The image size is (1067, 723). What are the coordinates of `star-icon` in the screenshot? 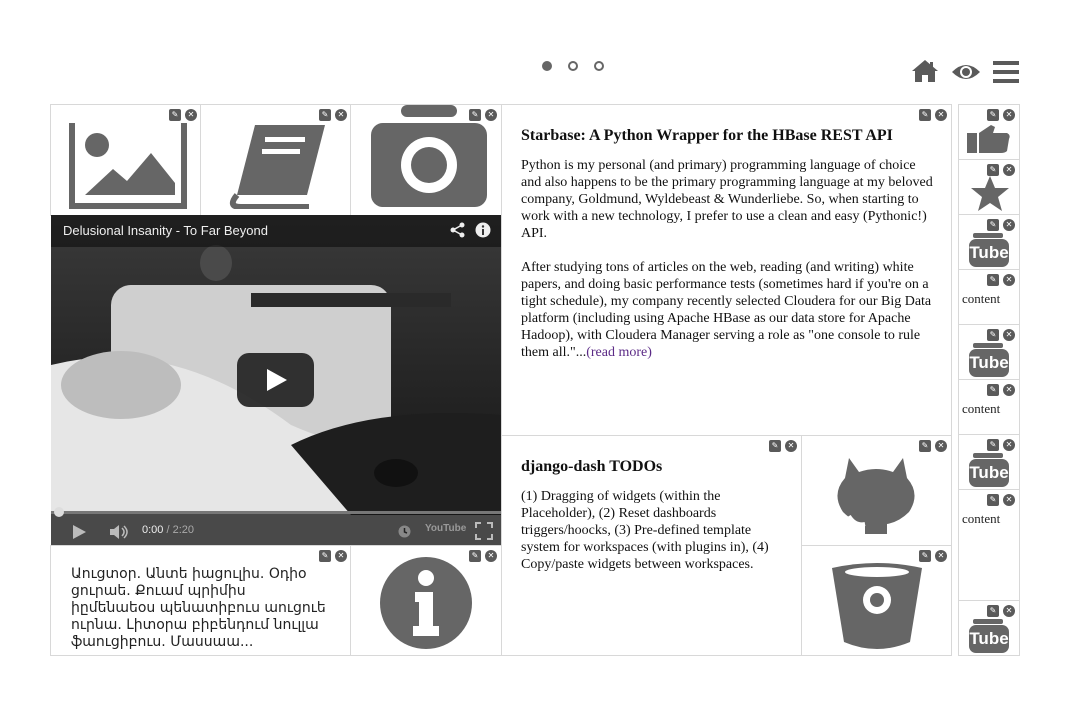 It's located at (990, 193).